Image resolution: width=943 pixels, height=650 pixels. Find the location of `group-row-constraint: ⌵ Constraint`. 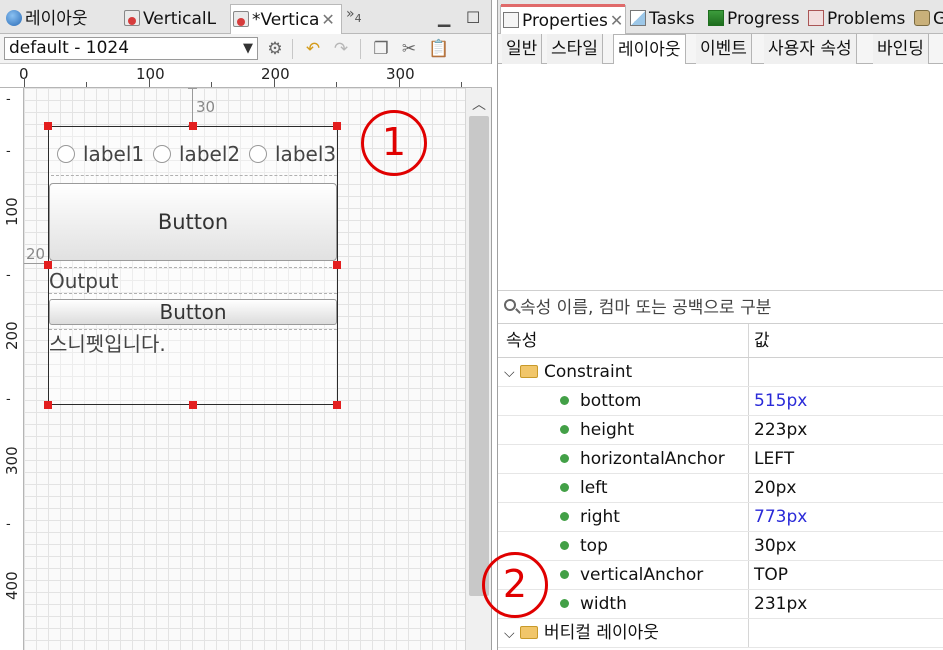

group-row-constraint: ⌵ Constraint is located at coordinates (720, 372).